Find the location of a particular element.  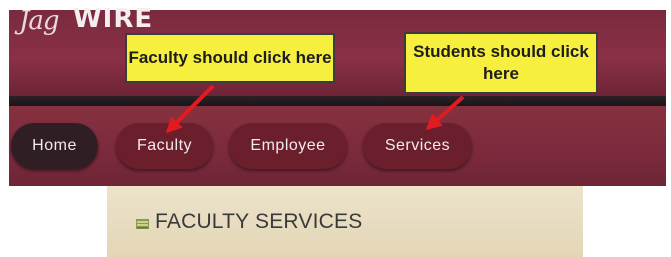

nav-faculty-button: Faculty is located at coordinates (164, 146).